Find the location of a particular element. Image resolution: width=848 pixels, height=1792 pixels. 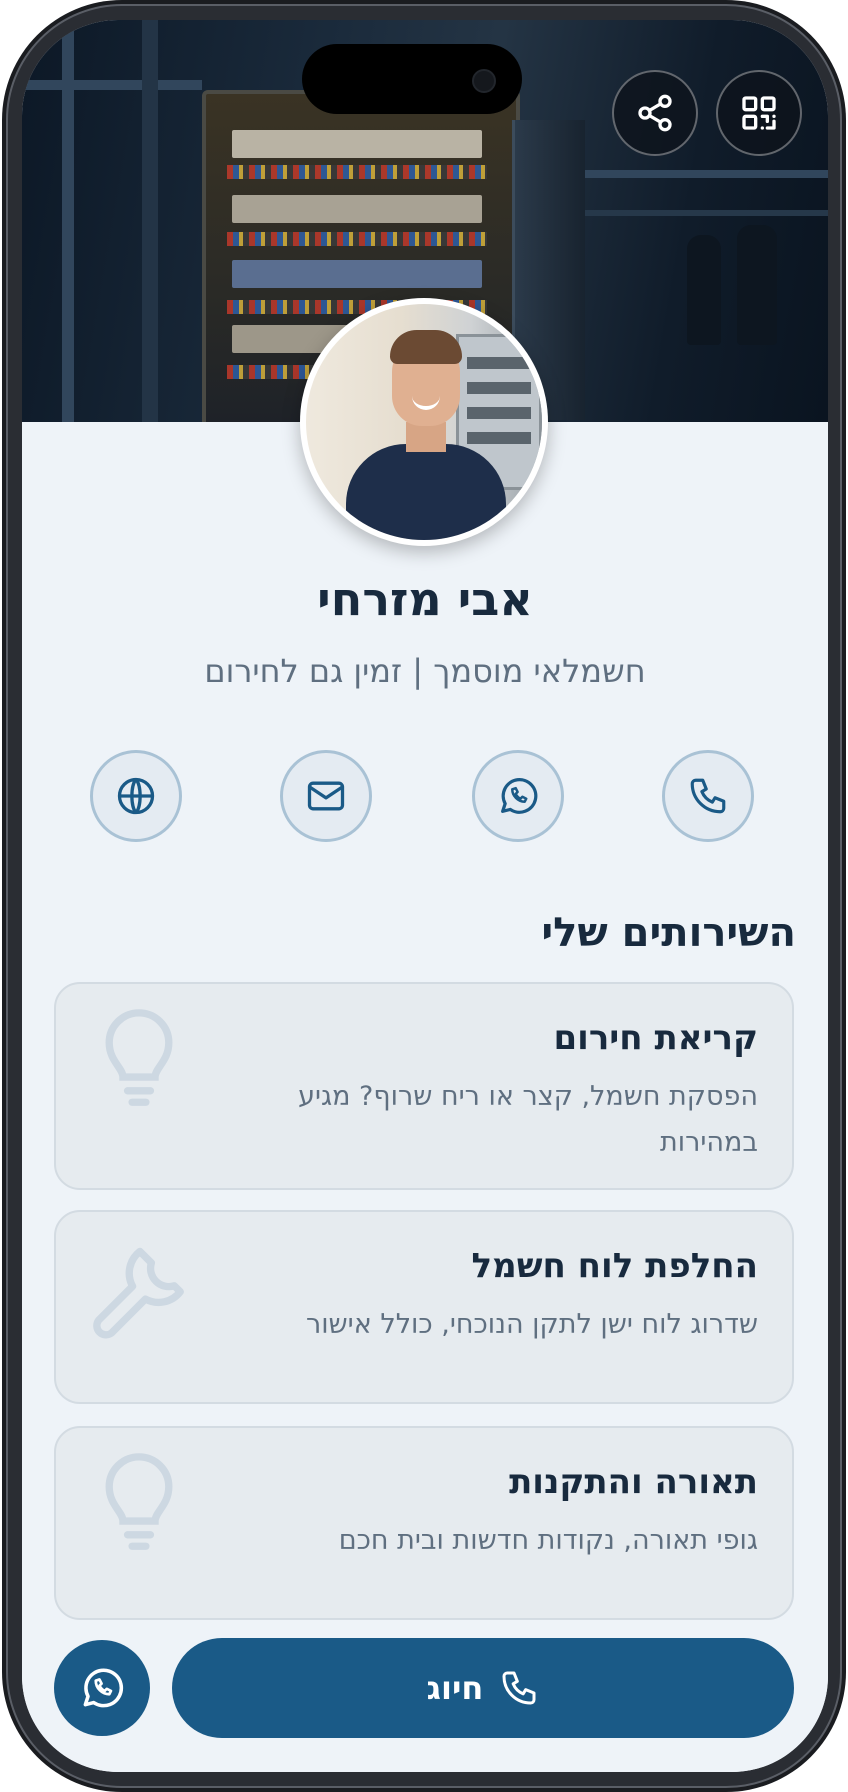

mail-icon is located at coordinates (326, 796).